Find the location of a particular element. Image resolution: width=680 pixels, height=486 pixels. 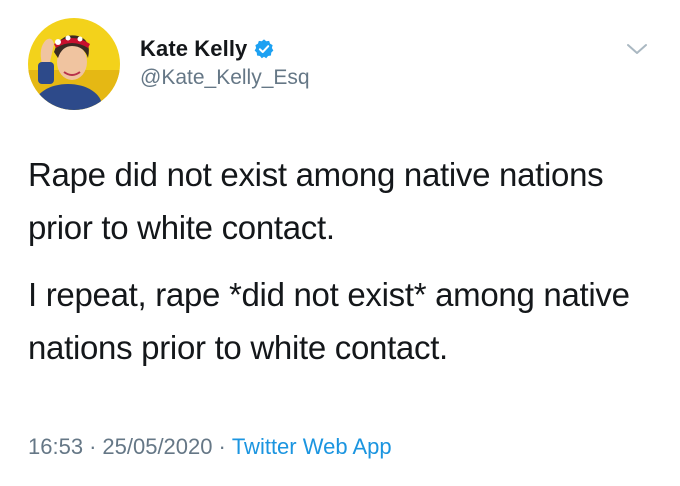

tweet-time: 16:53 is located at coordinates (55, 446).